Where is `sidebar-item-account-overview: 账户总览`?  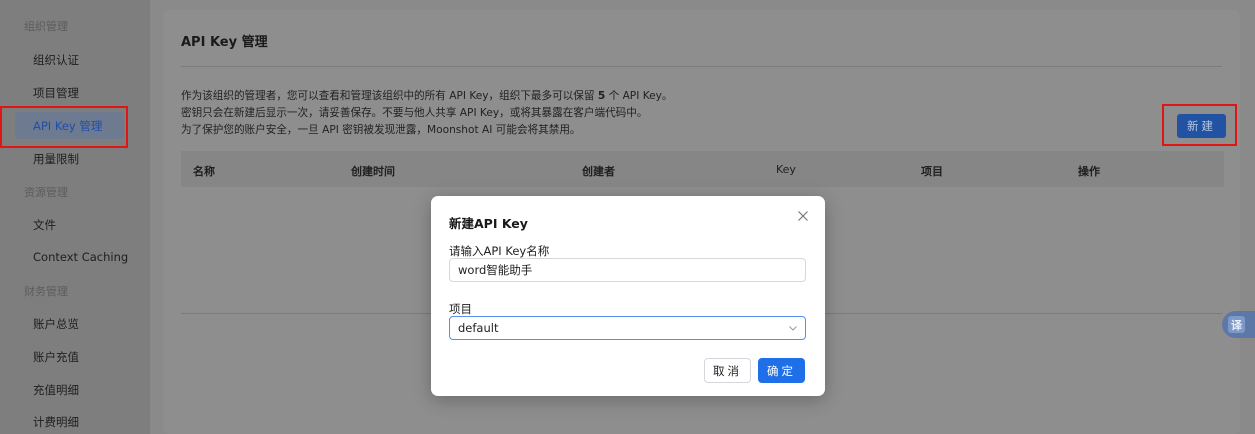 sidebar-item-account-overview: 账户总览 is located at coordinates (56, 324).